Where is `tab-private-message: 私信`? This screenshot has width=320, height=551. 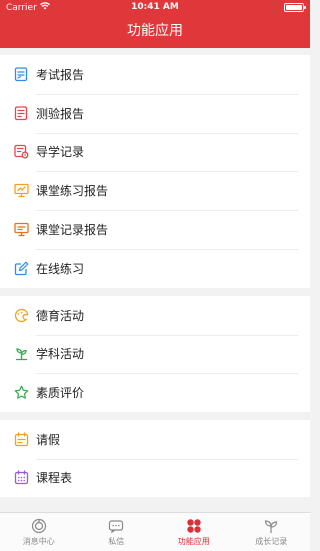 tab-private-message: 私信 is located at coordinates (117, 532).